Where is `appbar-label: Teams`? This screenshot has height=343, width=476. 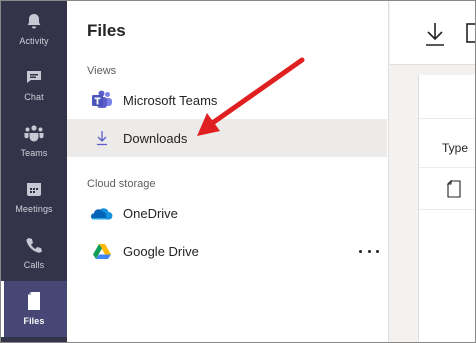
appbar-label: Teams is located at coordinates (34, 153).